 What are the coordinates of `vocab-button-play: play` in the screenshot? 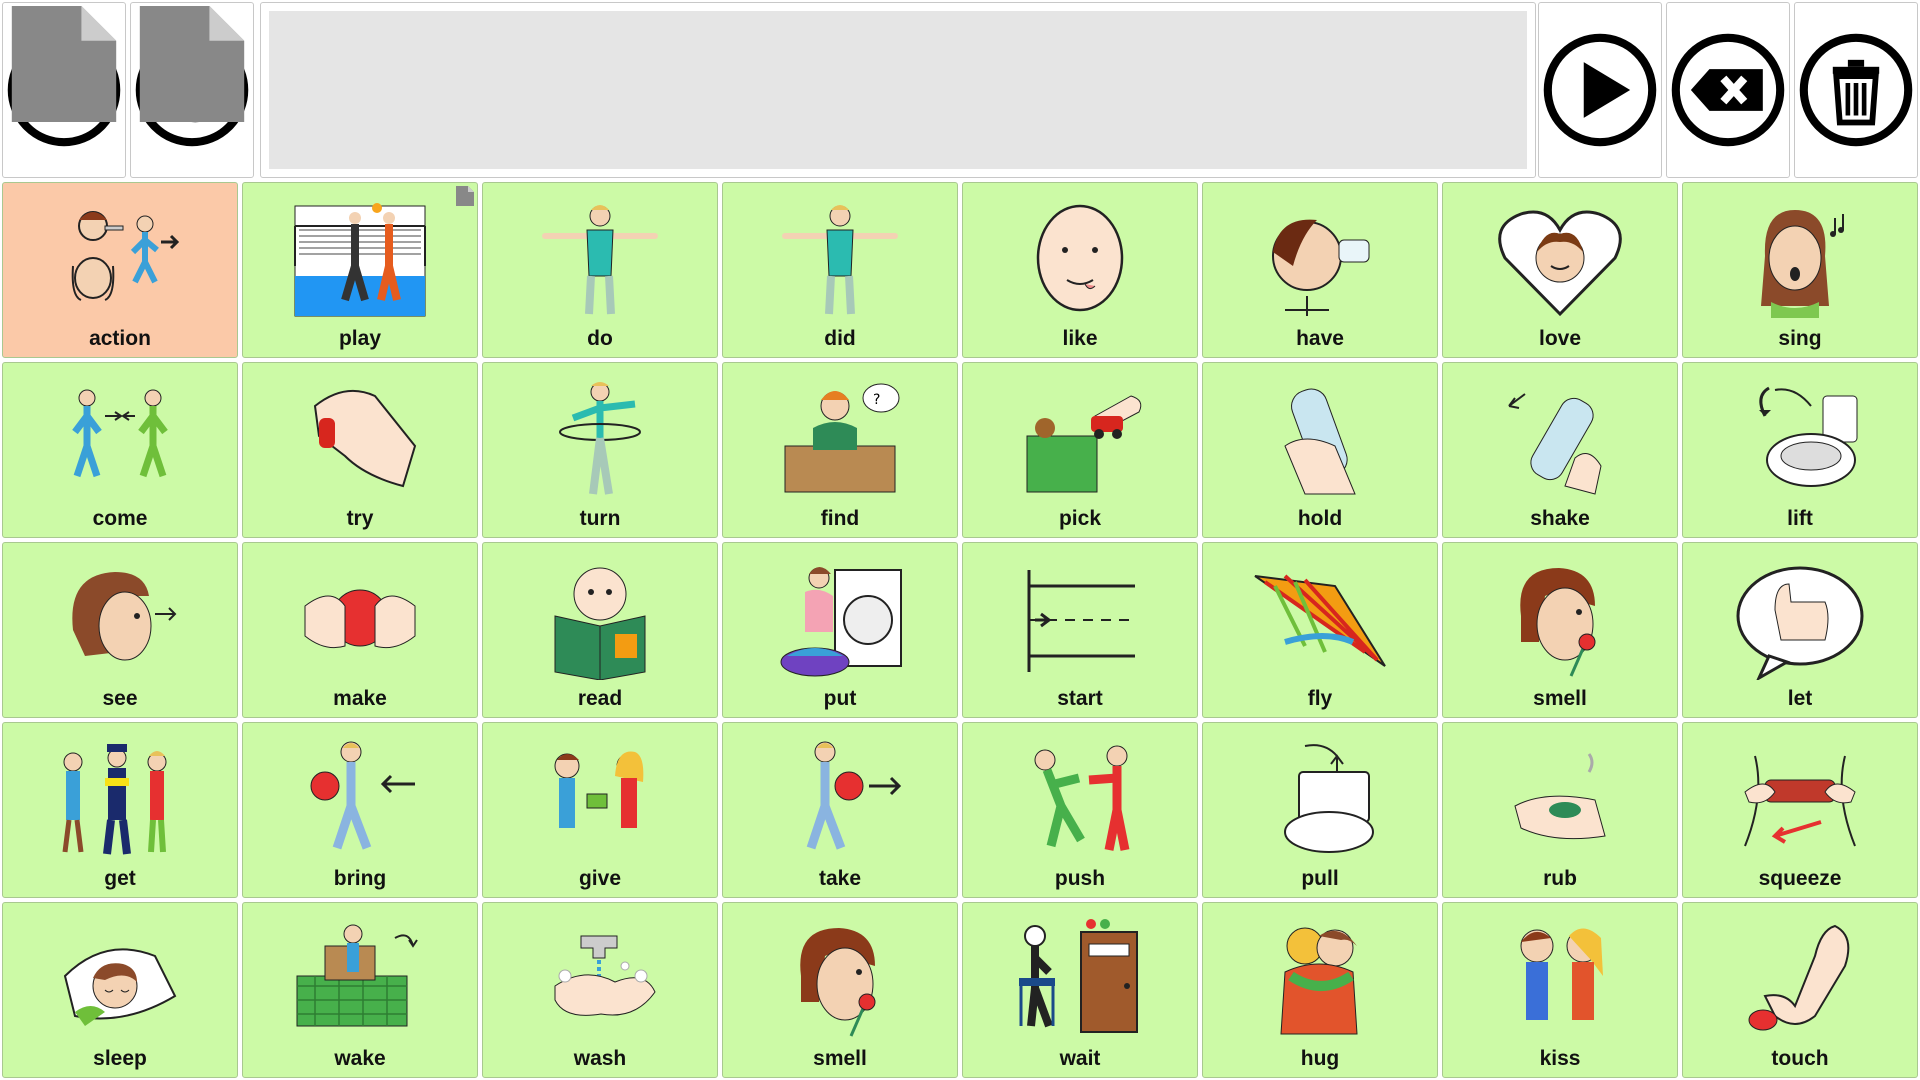 It's located at (360, 270).